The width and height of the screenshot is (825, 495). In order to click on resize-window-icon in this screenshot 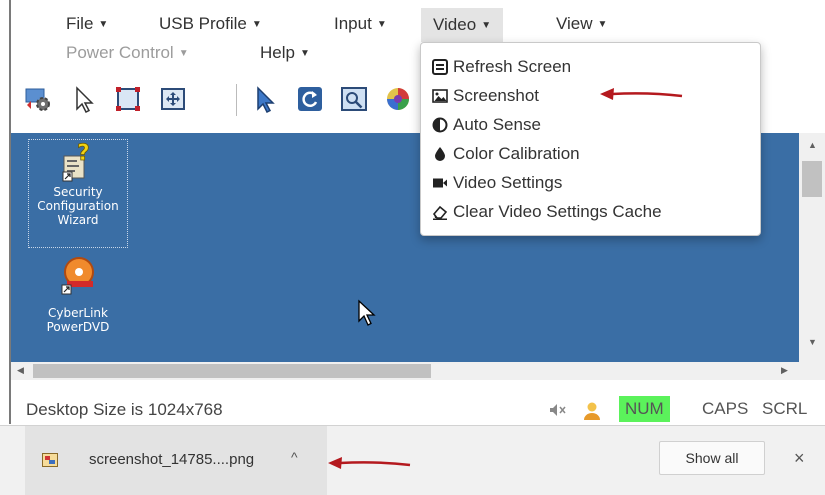, I will do `click(173, 99)`.